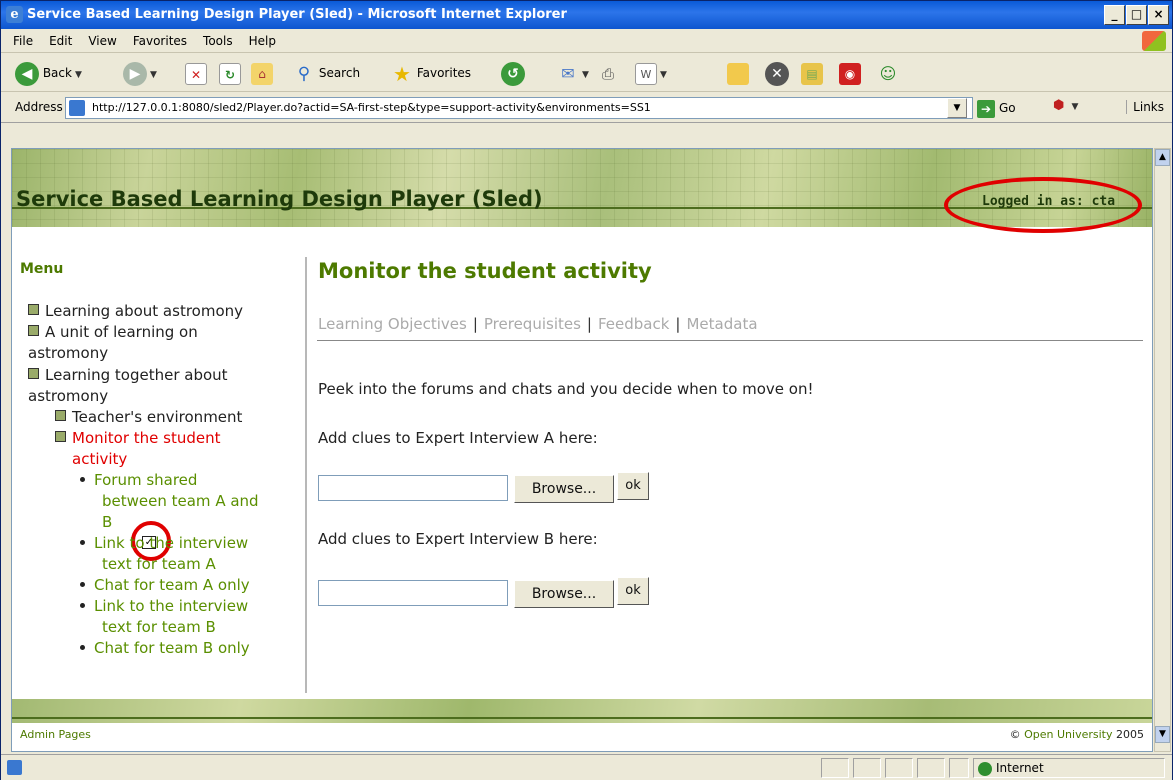 This screenshot has height=780, width=1173. Describe the element at coordinates (138, 480) in the screenshot. I see `link-forum-shared: Forum shared` at that location.